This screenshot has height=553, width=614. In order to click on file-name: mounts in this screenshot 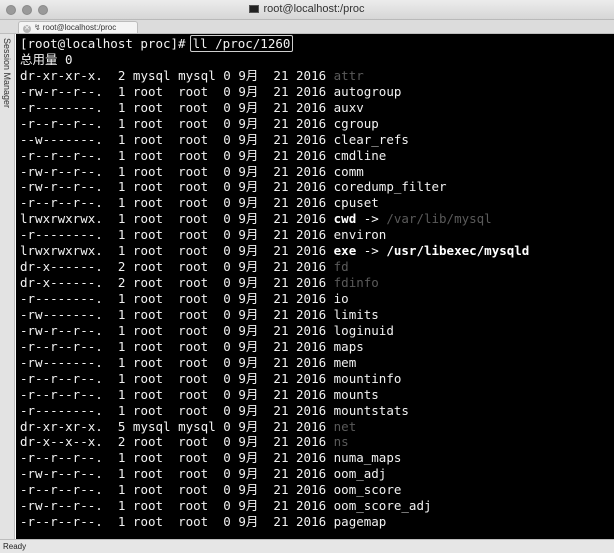, I will do `click(356, 394)`.